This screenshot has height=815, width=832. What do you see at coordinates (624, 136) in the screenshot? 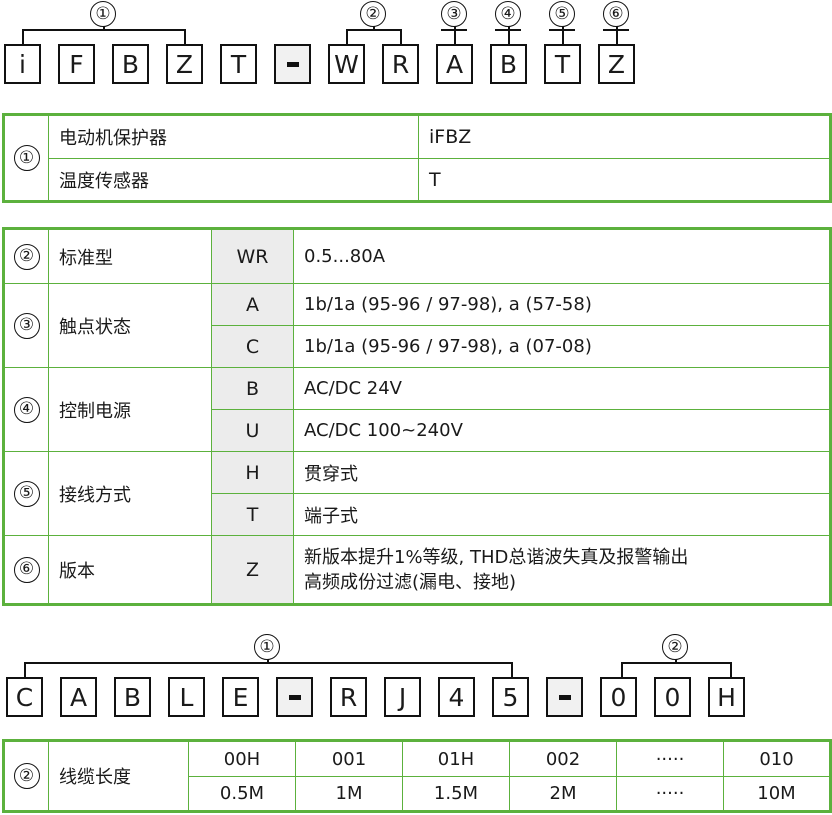
I see `value-cell: iFBZ` at bounding box center [624, 136].